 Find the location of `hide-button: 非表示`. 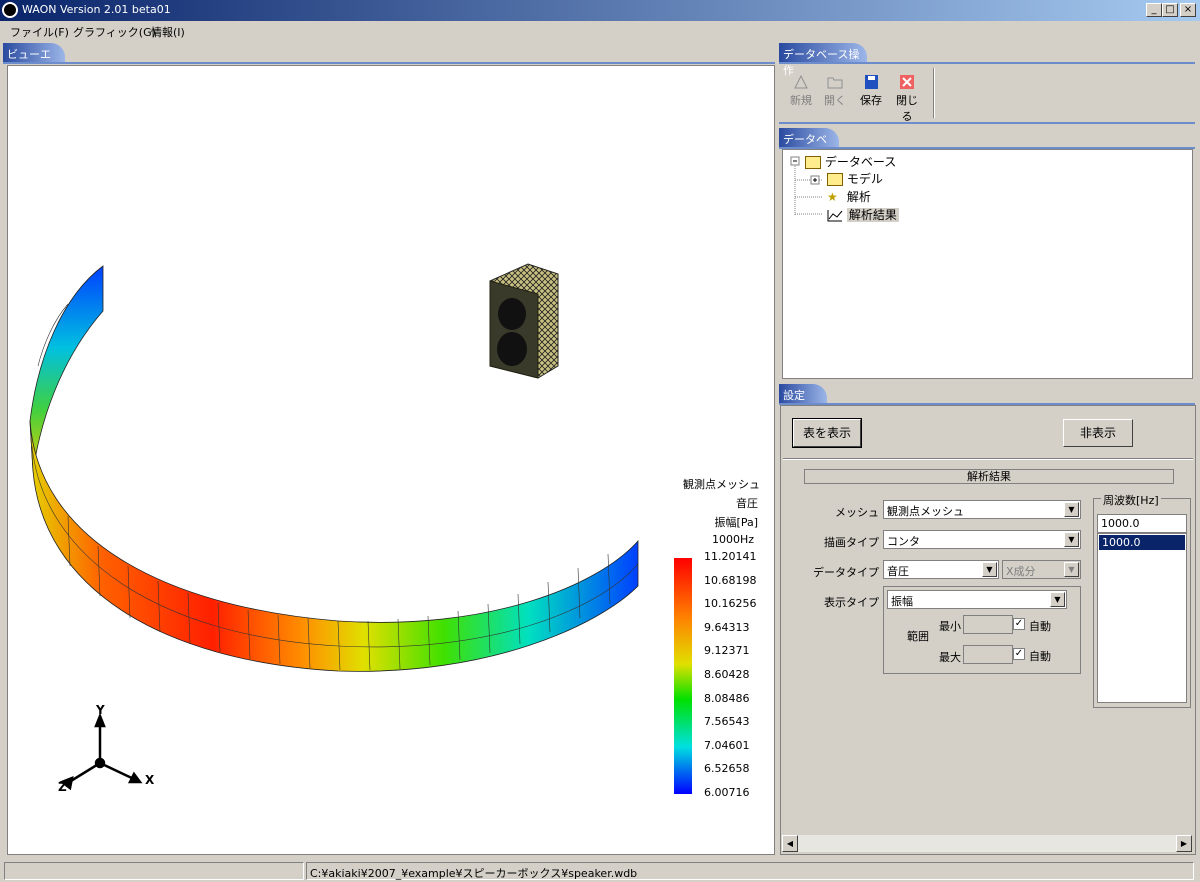

hide-button: 非表示 is located at coordinates (1098, 433).